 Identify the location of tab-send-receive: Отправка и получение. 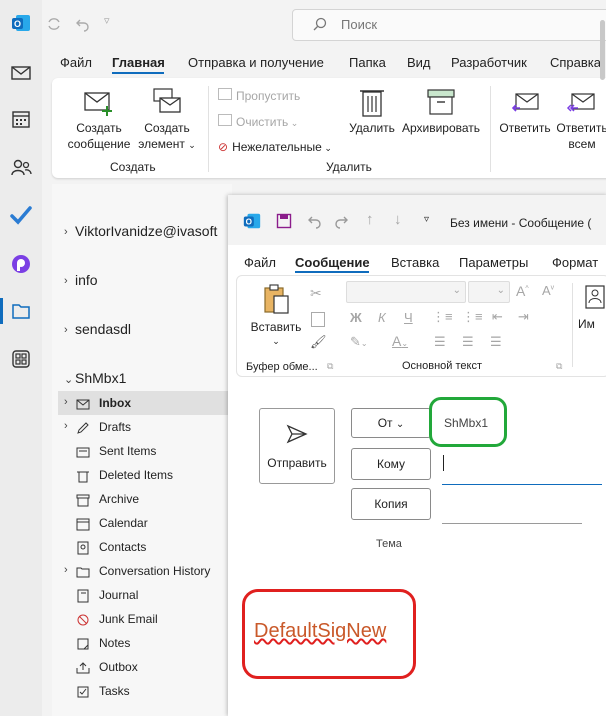
(256, 62).